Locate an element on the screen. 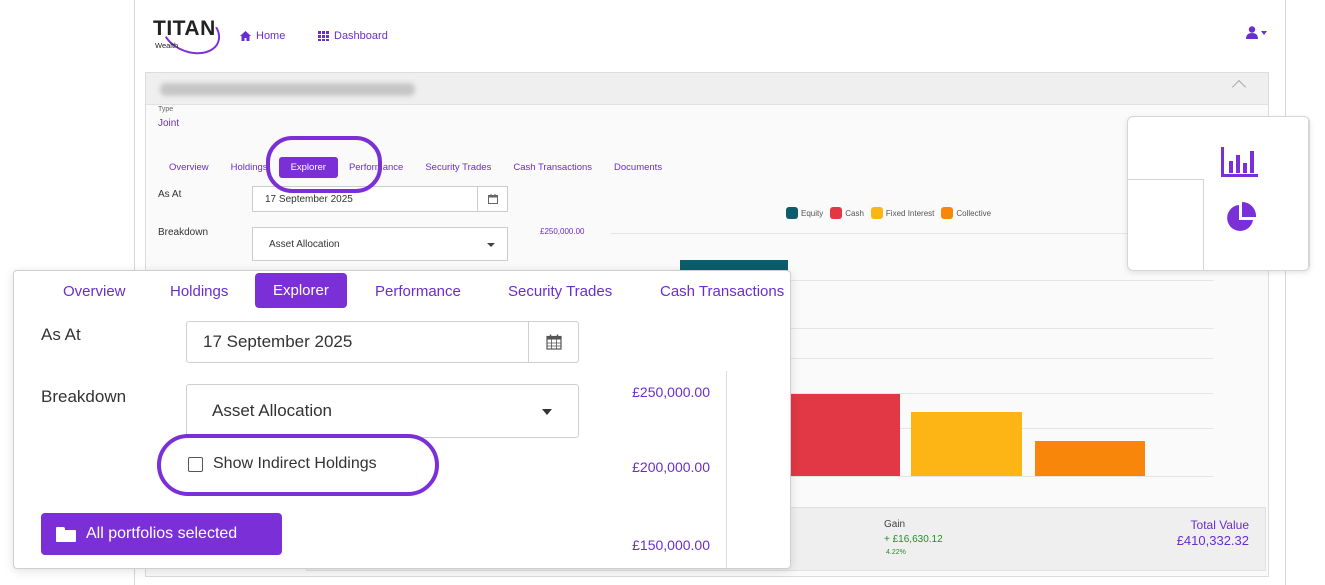 The width and height of the screenshot is (1325, 585). bar-chart-icon is located at coordinates (1239, 162).